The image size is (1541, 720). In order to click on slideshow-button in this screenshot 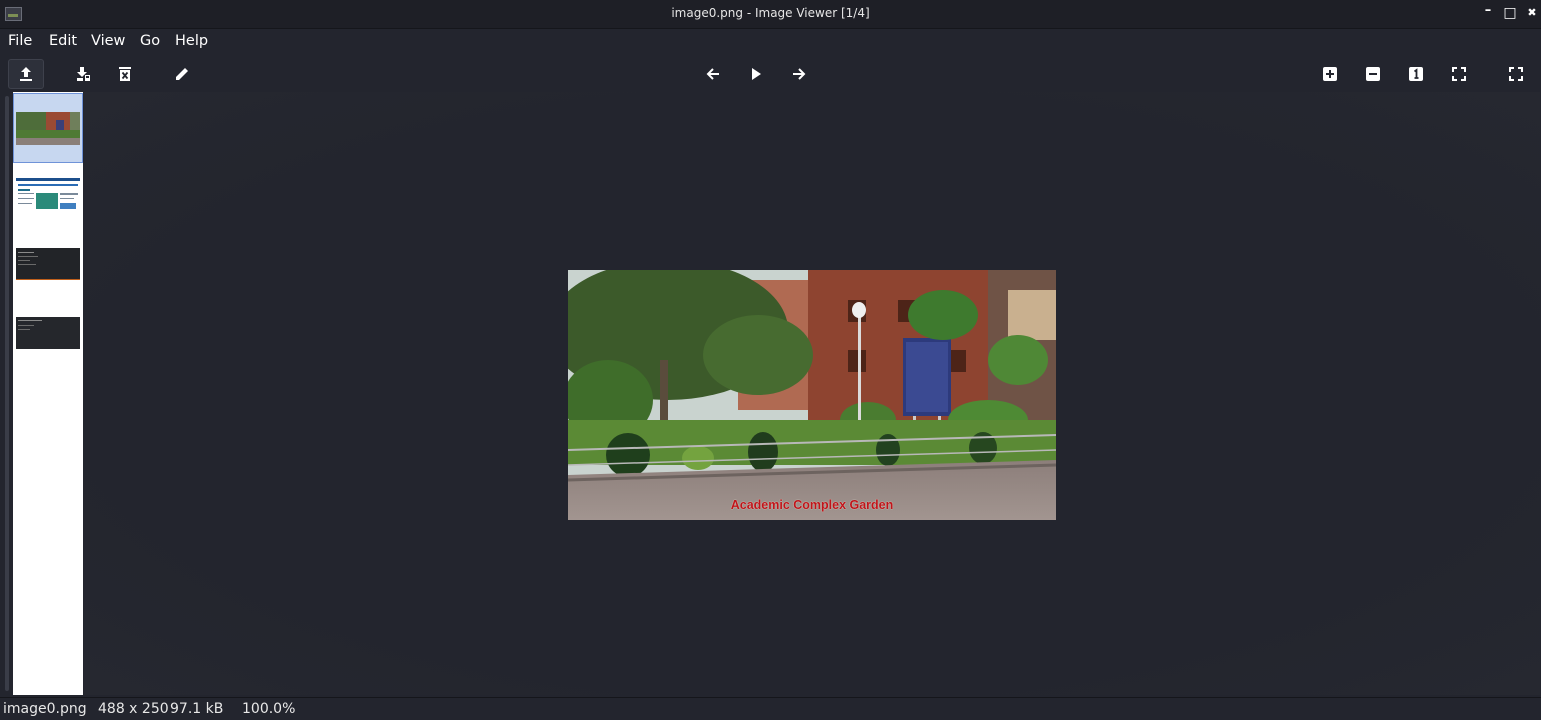, I will do `click(756, 74)`.